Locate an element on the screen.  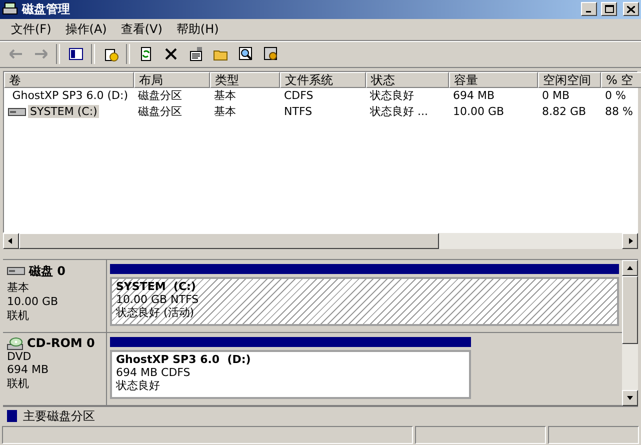
up-arrow-icon is located at coordinates (630, 268).